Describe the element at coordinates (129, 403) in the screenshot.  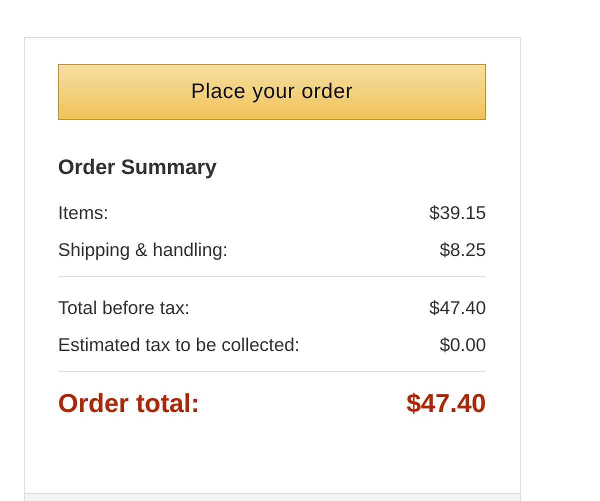
I see `total-label: Order total:` at that location.